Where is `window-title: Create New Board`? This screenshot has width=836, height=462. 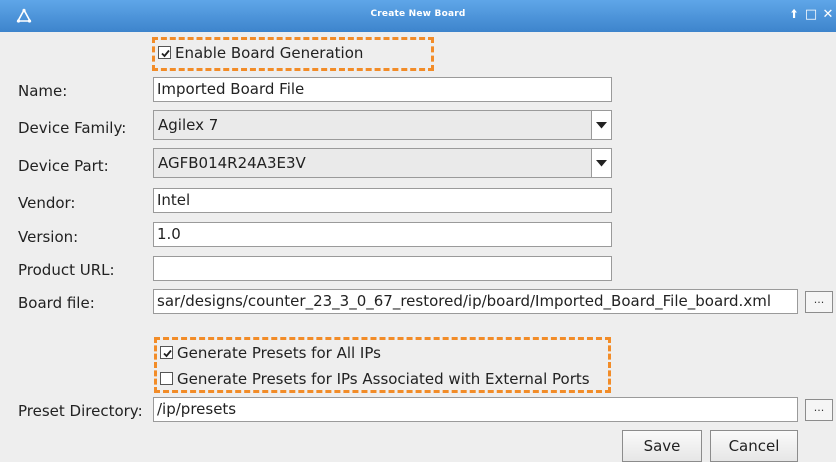
window-title: Create New Board is located at coordinates (418, 14).